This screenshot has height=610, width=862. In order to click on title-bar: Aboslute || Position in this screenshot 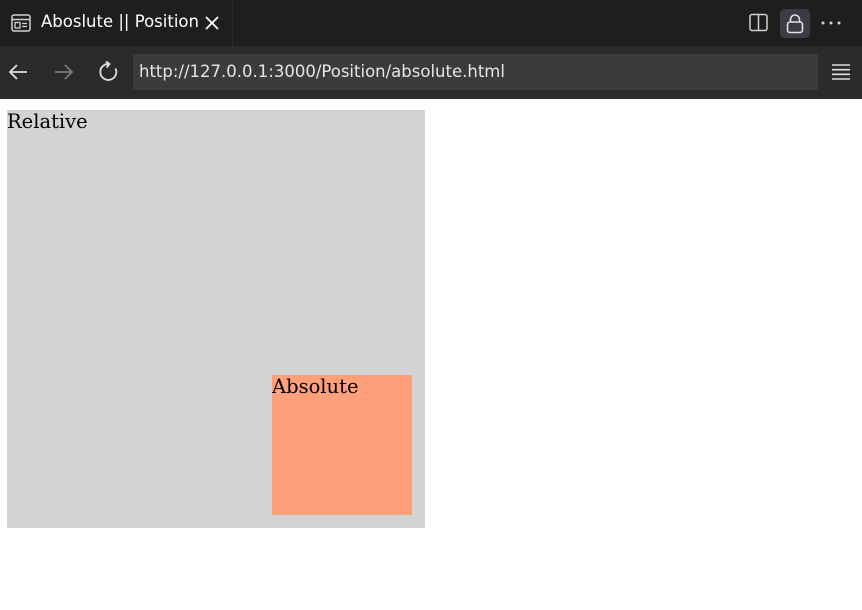, I will do `click(431, 23)`.